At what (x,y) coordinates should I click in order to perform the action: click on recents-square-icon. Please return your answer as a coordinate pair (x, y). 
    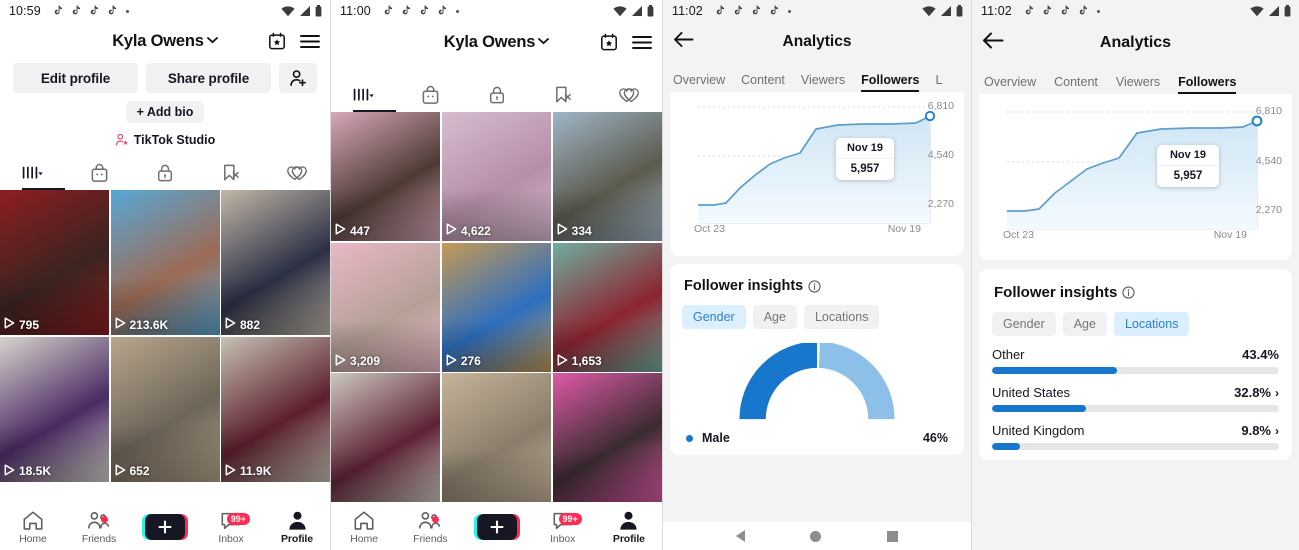
    Looking at the image, I should click on (893, 536).